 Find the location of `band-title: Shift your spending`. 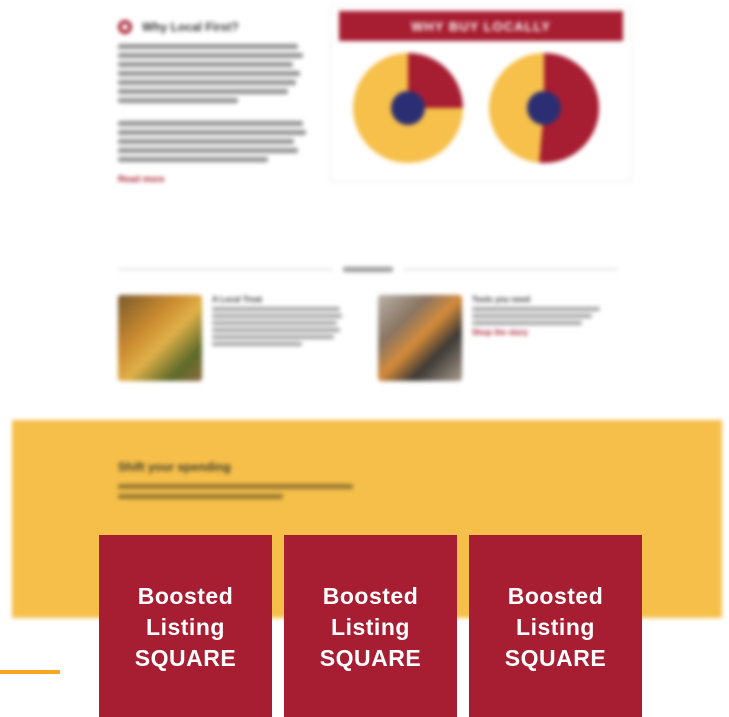

band-title: Shift your spending is located at coordinates (174, 467).